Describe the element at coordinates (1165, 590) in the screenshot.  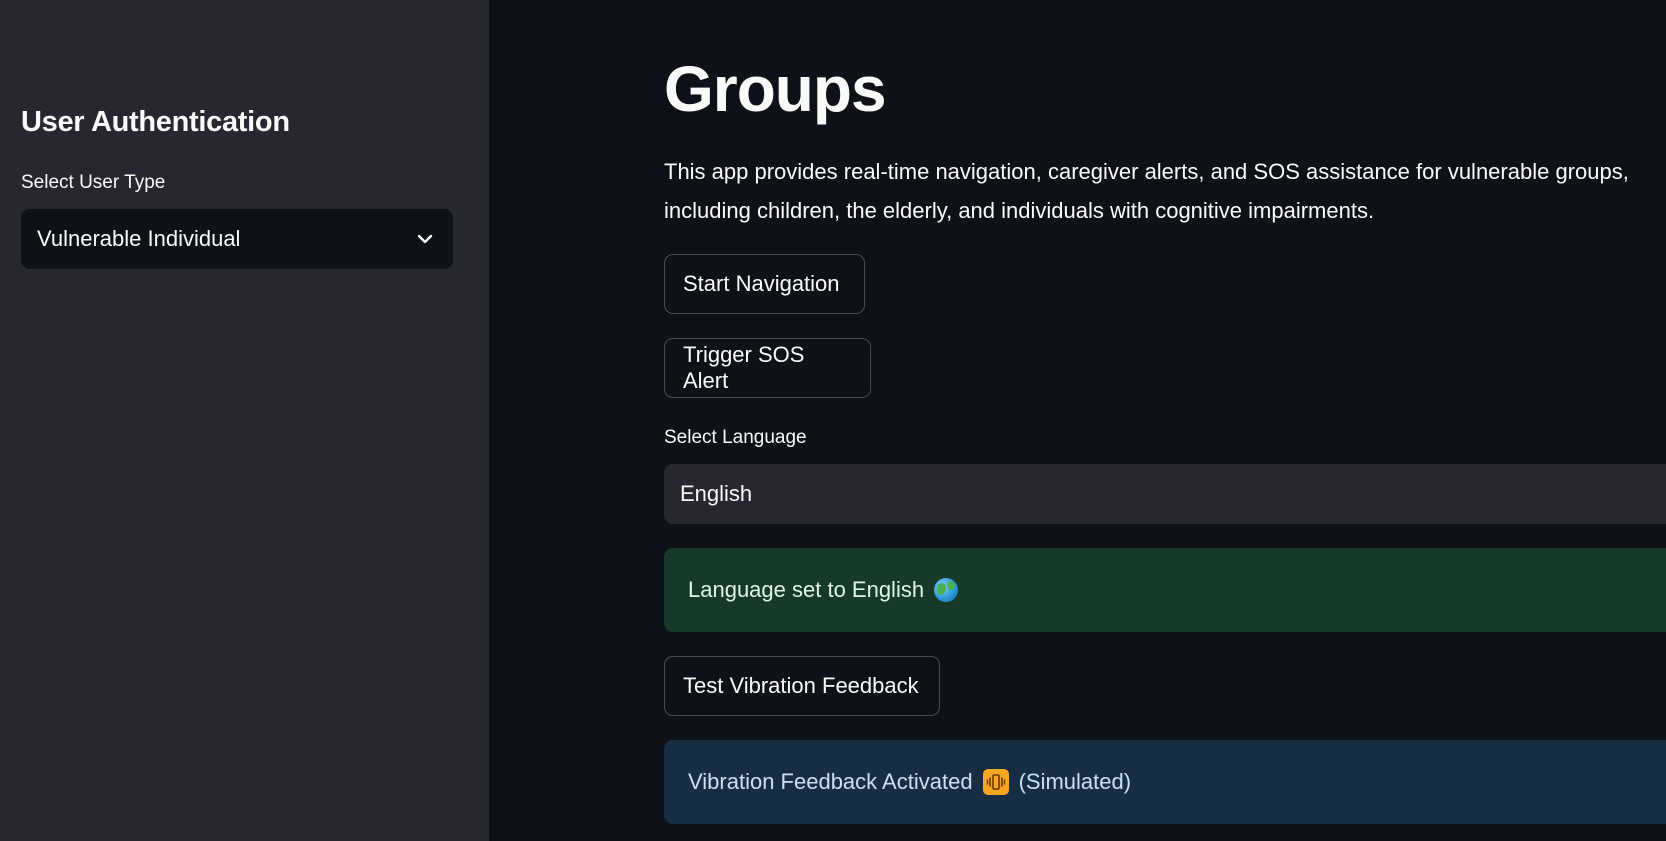
I see `language-success-alert: Language set to English` at that location.